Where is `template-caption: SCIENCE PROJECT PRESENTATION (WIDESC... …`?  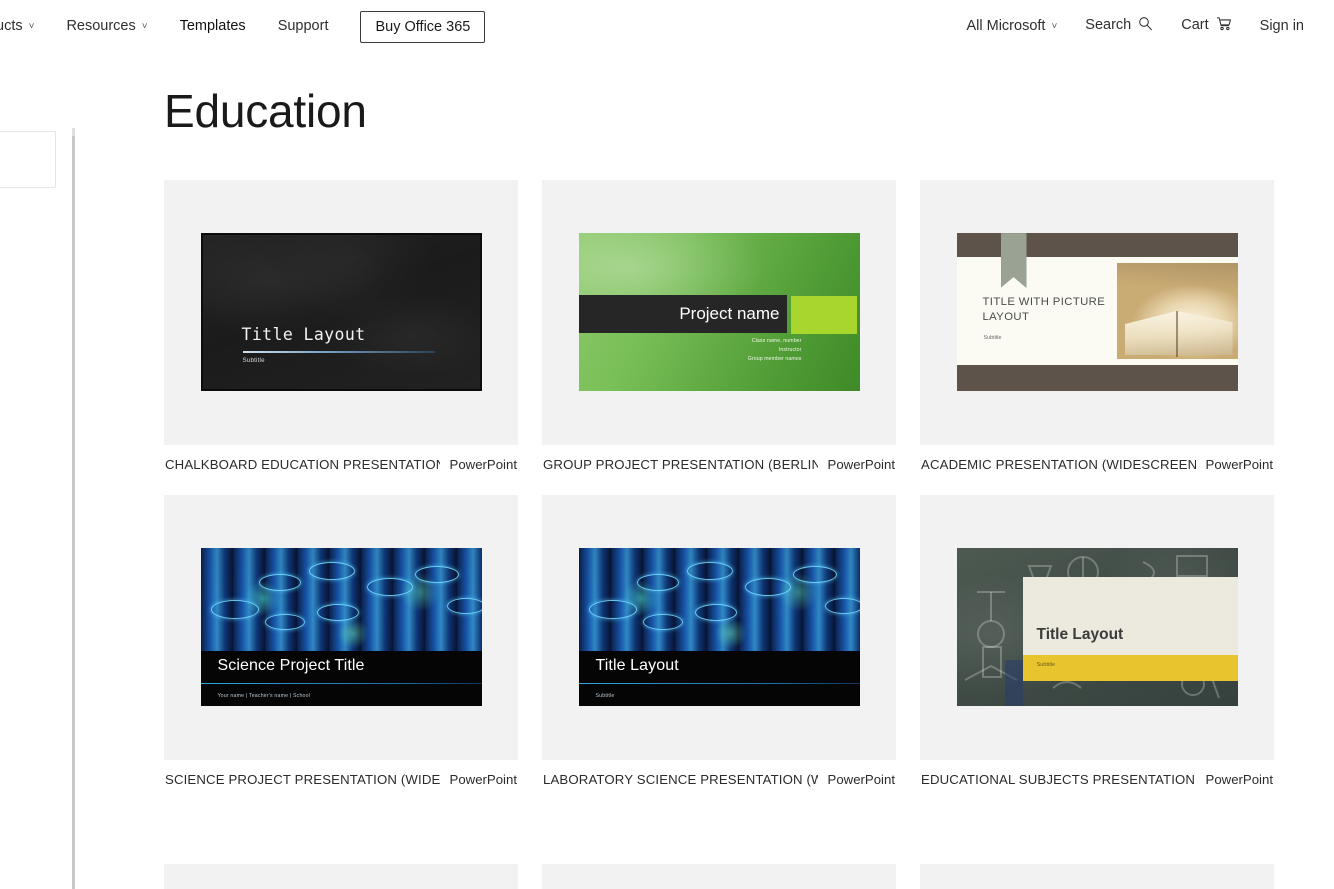
template-caption: SCIENCE PROJECT PRESENTATION (WIDESC... … is located at coordinates (341, 773).